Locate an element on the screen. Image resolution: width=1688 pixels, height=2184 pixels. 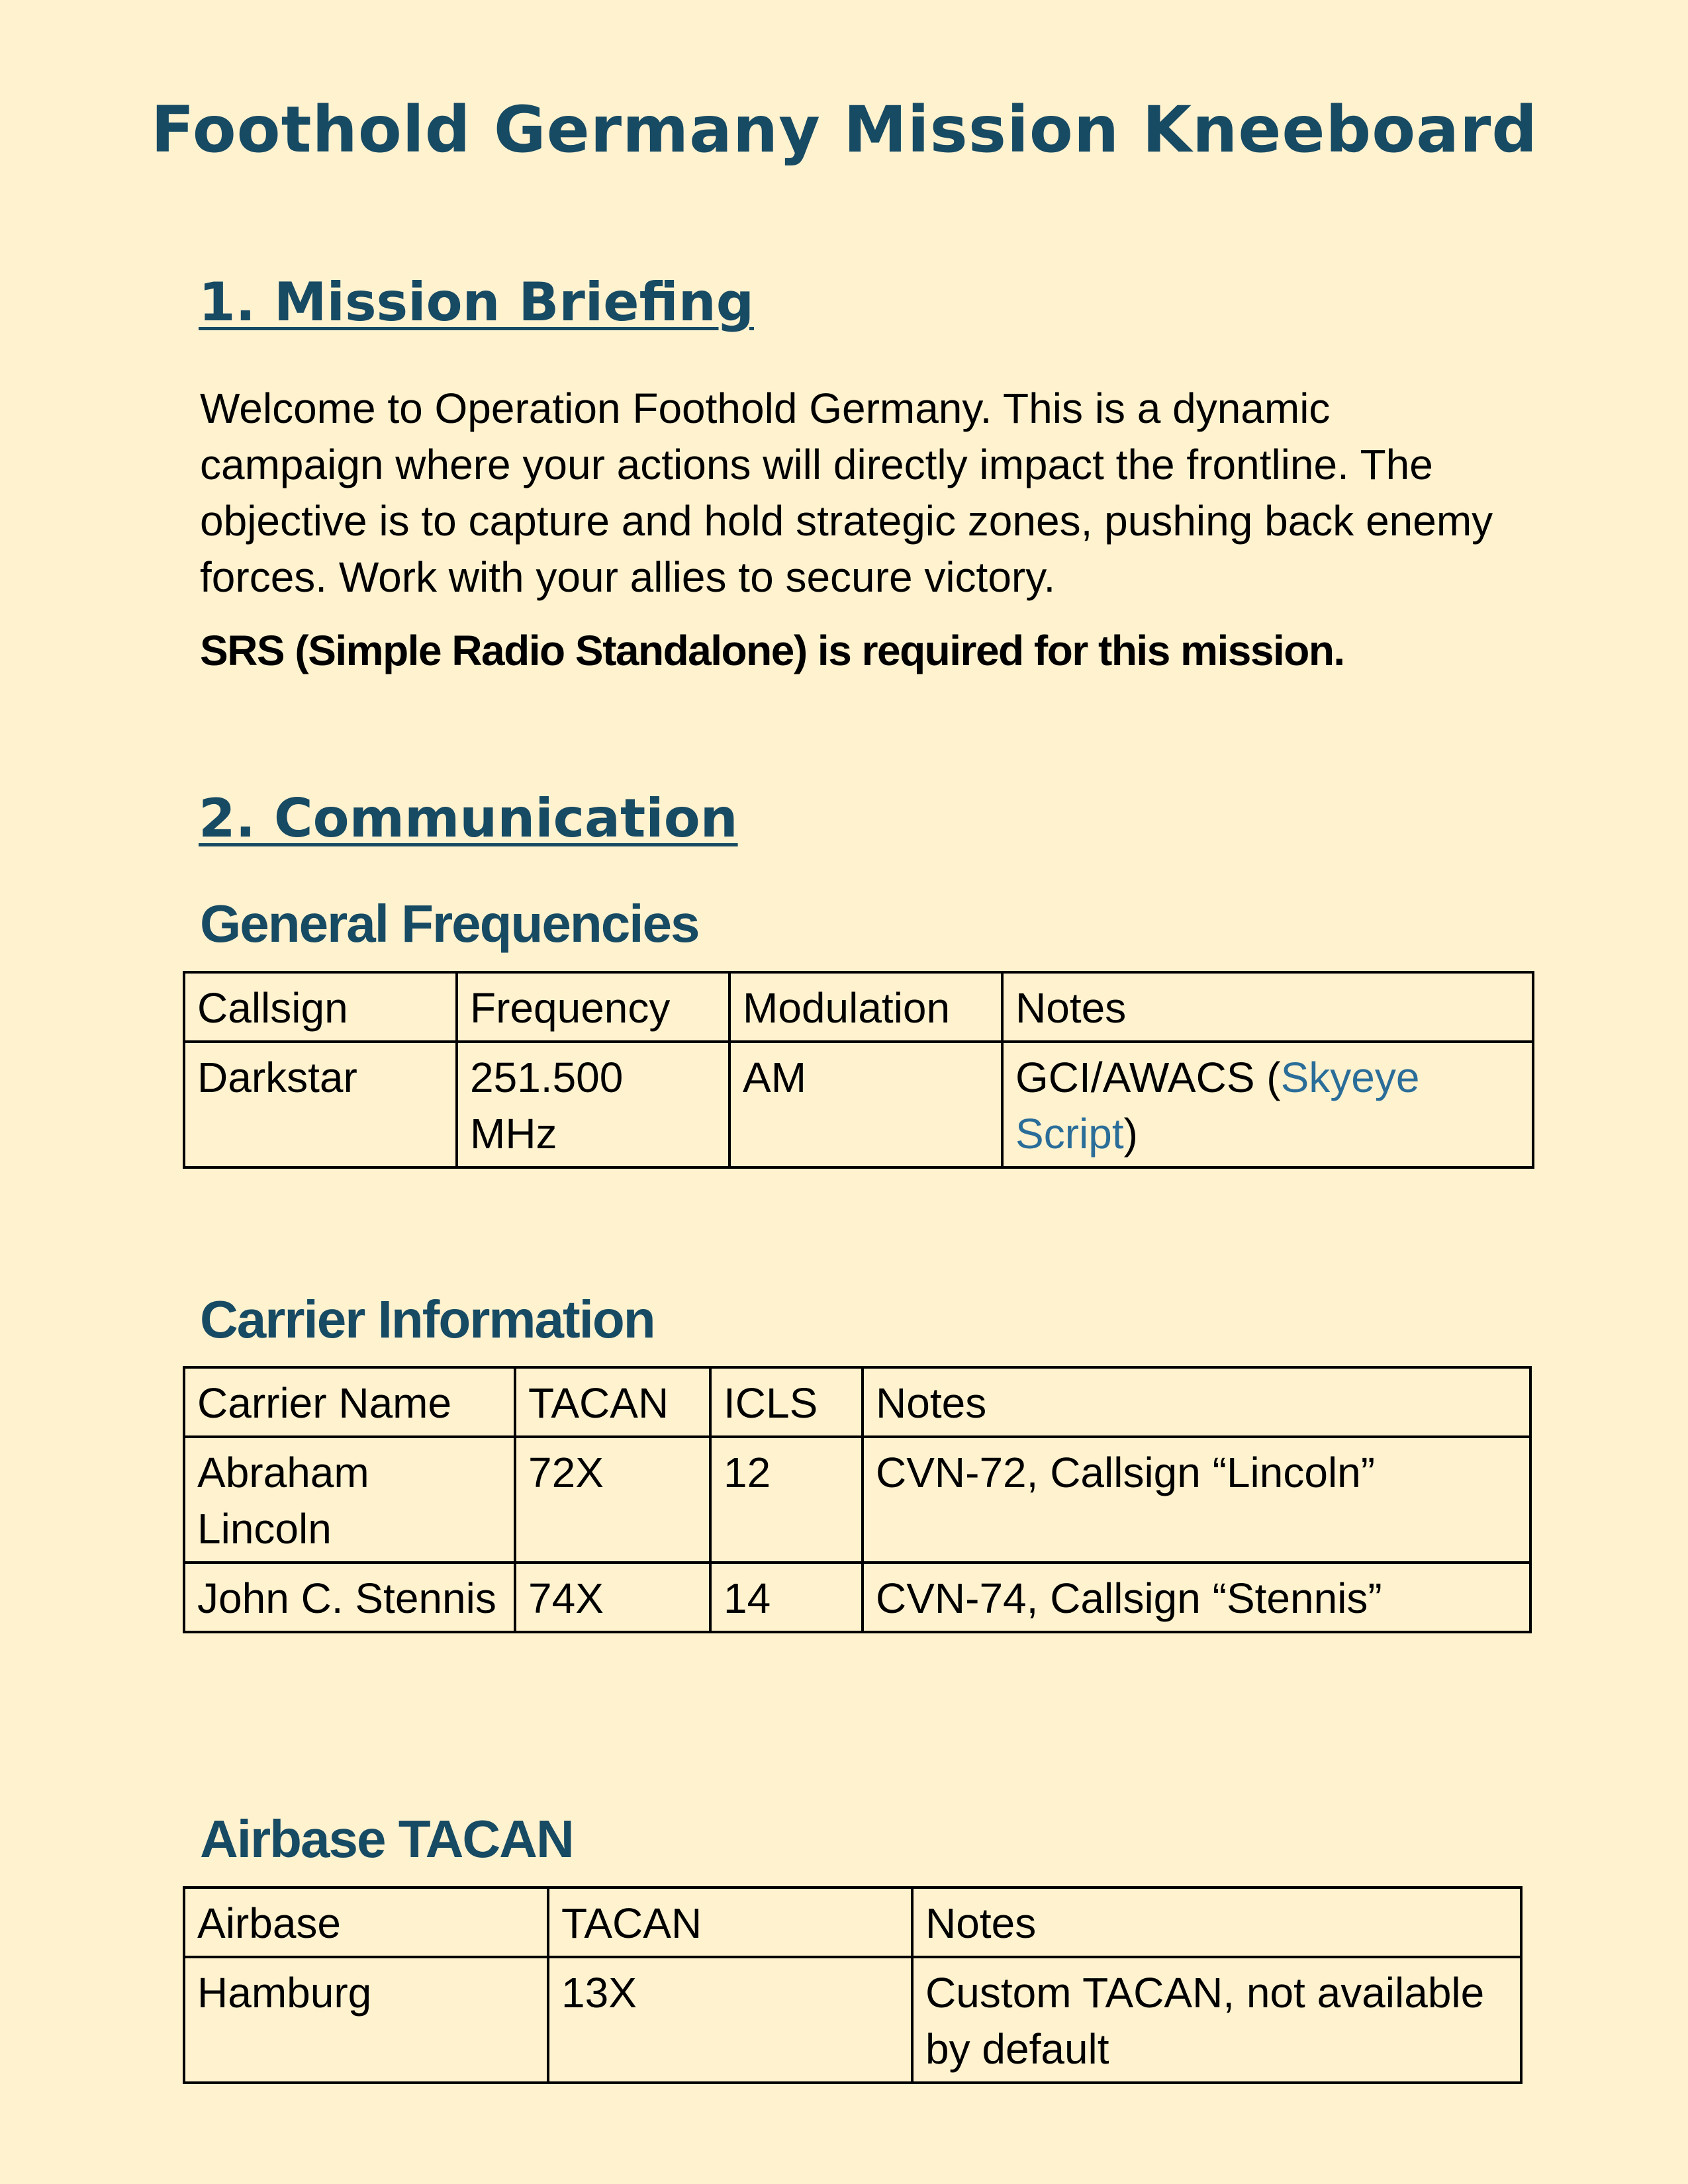
carrier-name-cell: Abraham Lincoln is located at coordinates (349, 1499).